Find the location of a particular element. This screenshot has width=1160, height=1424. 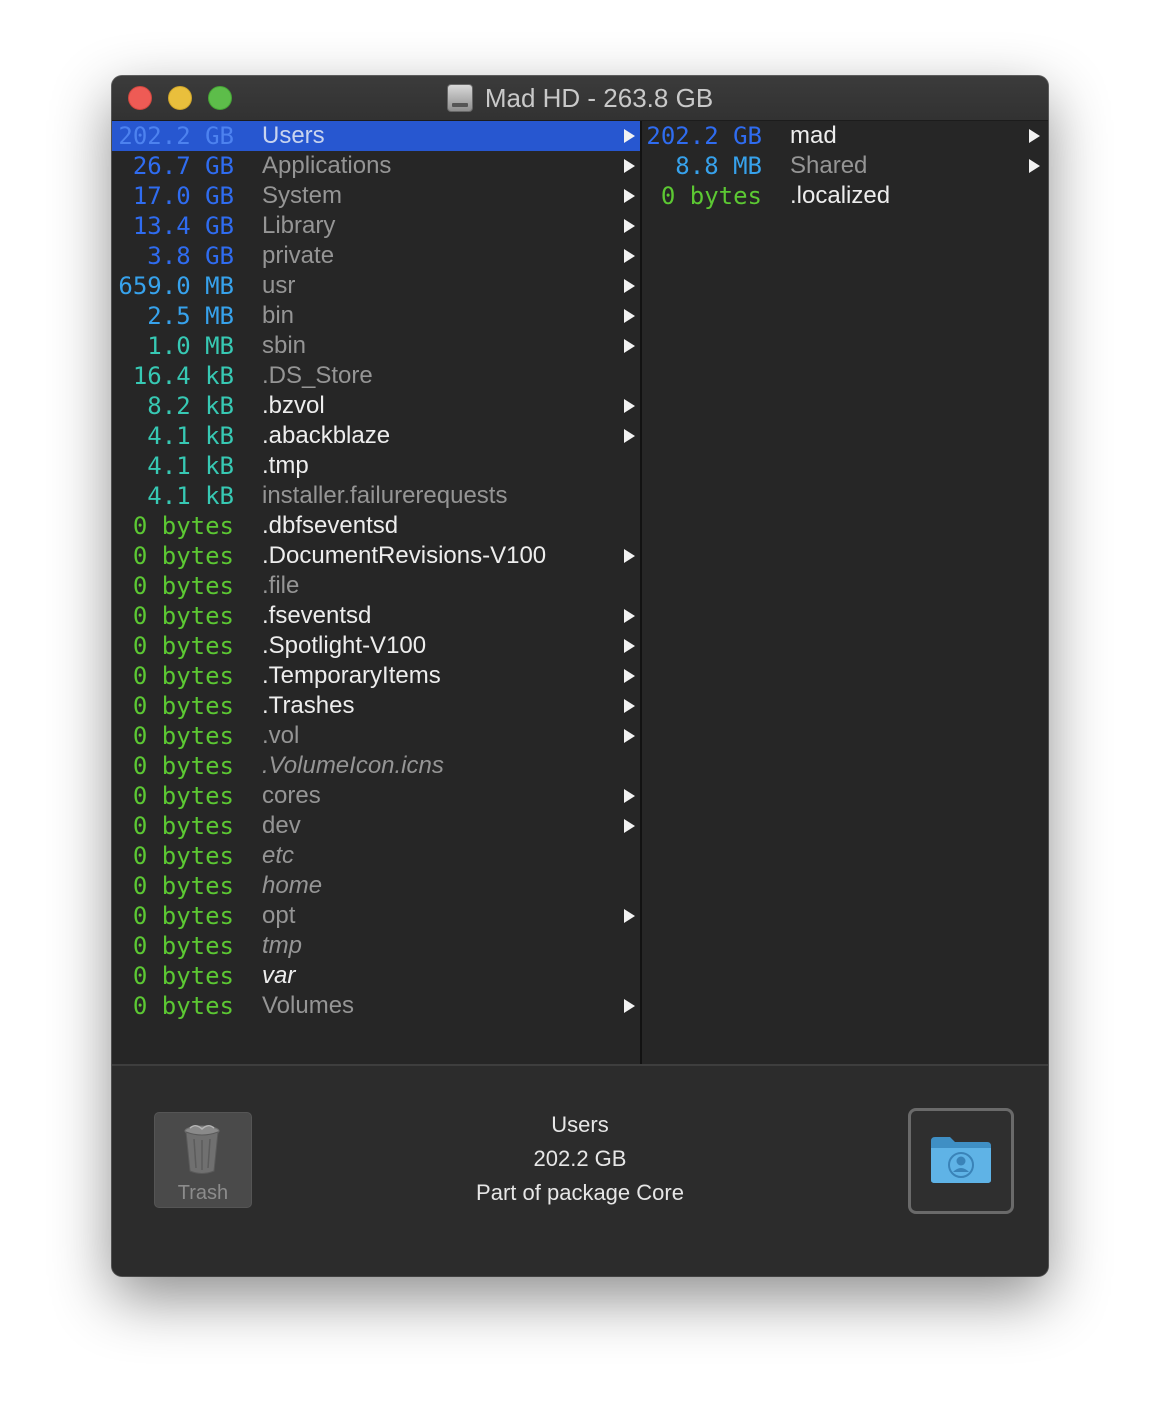

root-item-row: 0 bytes .dbfseventsd is located at coordinates (376, 526).